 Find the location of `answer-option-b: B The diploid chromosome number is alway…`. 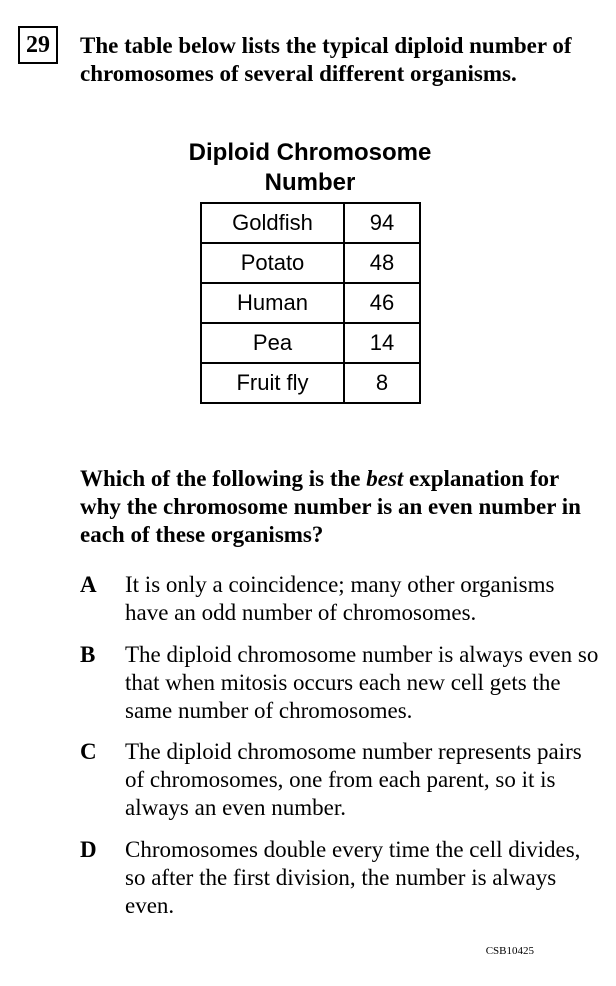

answer-option-b: B The diploid chromosome number is alway… is located at coordinates (340, 683).